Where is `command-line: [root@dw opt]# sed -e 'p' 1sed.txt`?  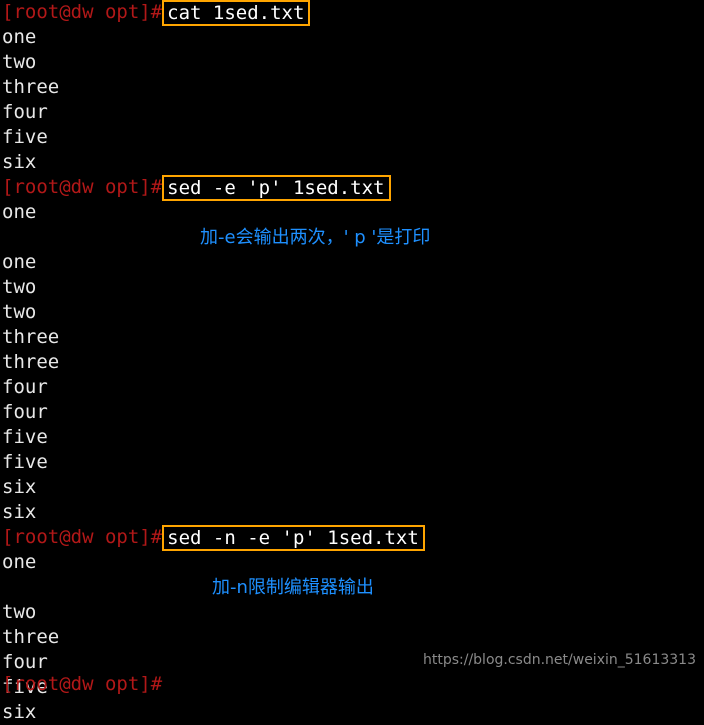 command-line: [root@dw opt]# sed -e 'p' 1sed.txt is located at coordinates (352, 187).